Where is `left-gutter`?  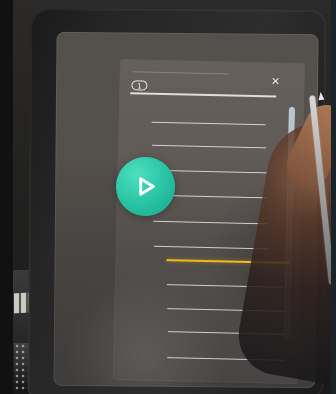
left-gutter is located at coordinates (6, 197).